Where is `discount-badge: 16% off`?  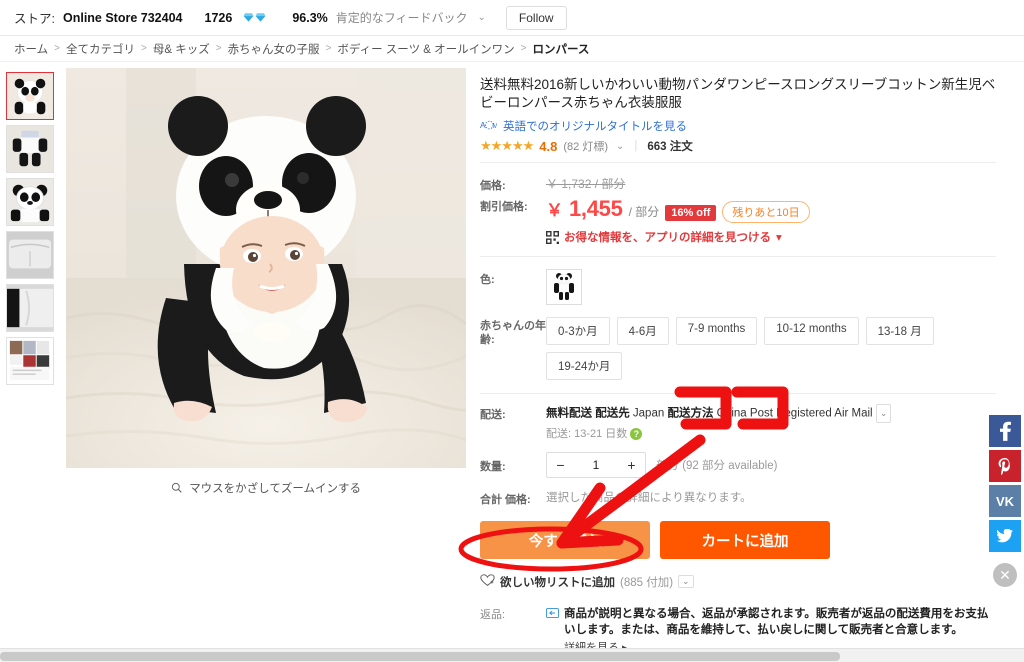 discount-badge: 16% off is located at coordinates (691, 213).